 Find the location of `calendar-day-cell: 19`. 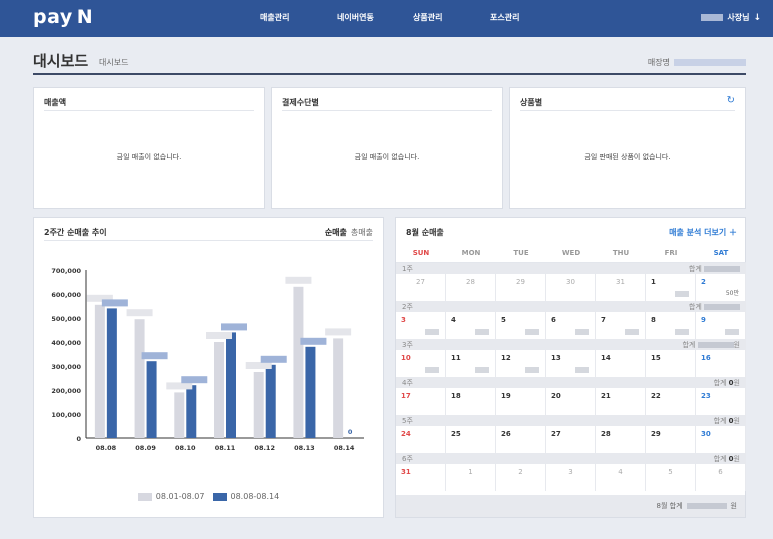

calendar-day-cell: 19 is located at coordinates (520, 401).